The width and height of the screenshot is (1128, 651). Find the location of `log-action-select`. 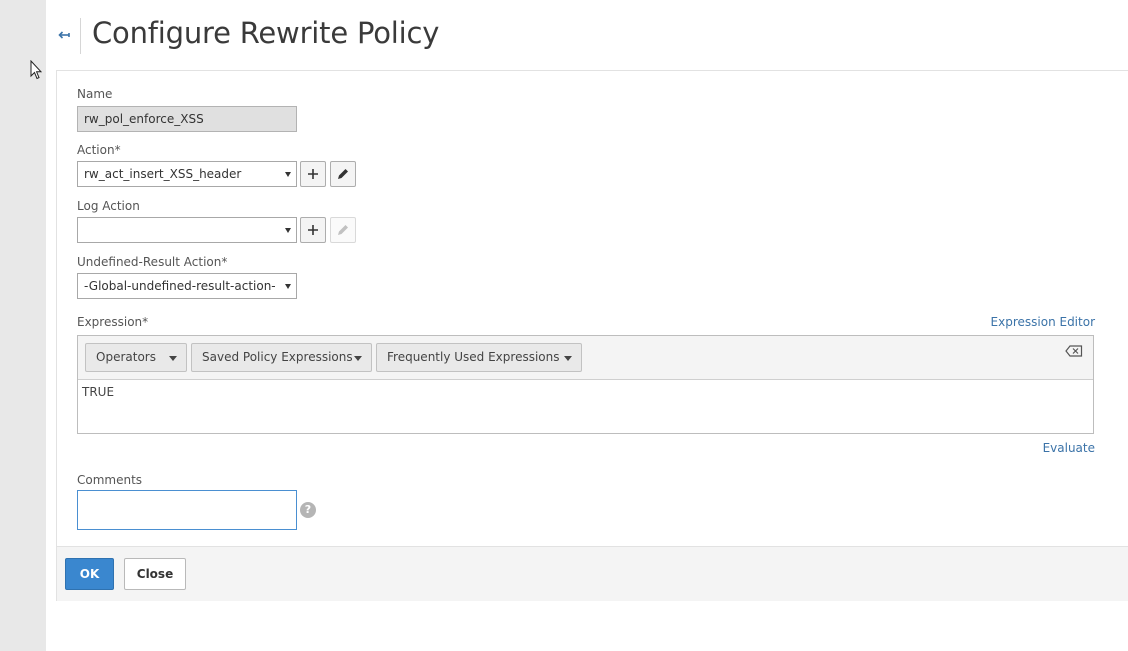

log-action-select is located at coordinates (187, 230).